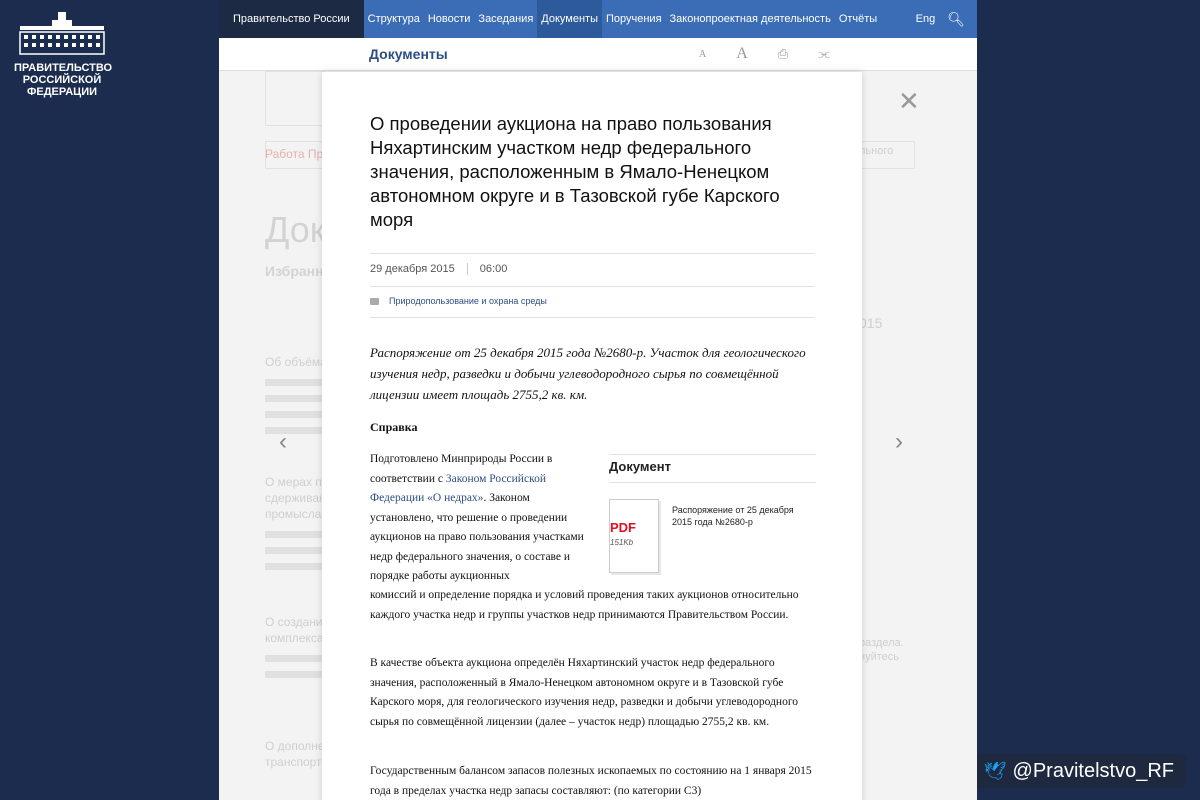  Describe the element at coordinates (634, 536) in the screenshot. I see `pdf-file-icon: PDF 151Kb` at that location.